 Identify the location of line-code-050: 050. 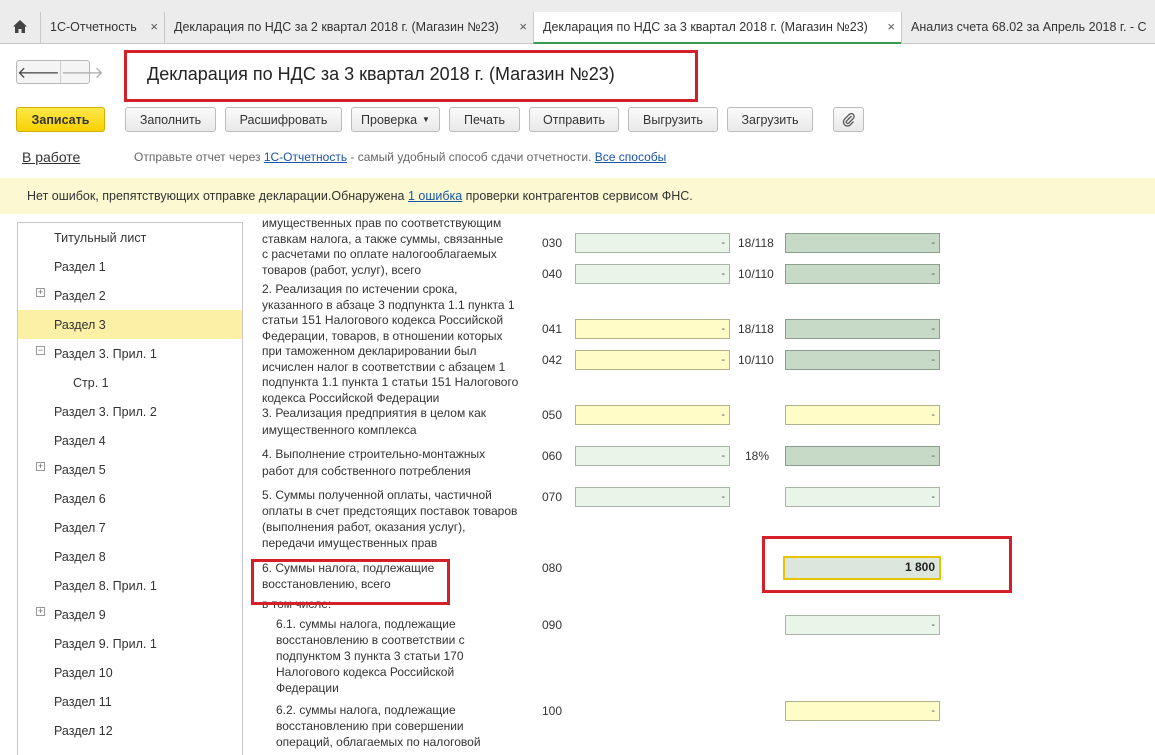
(552, 415).